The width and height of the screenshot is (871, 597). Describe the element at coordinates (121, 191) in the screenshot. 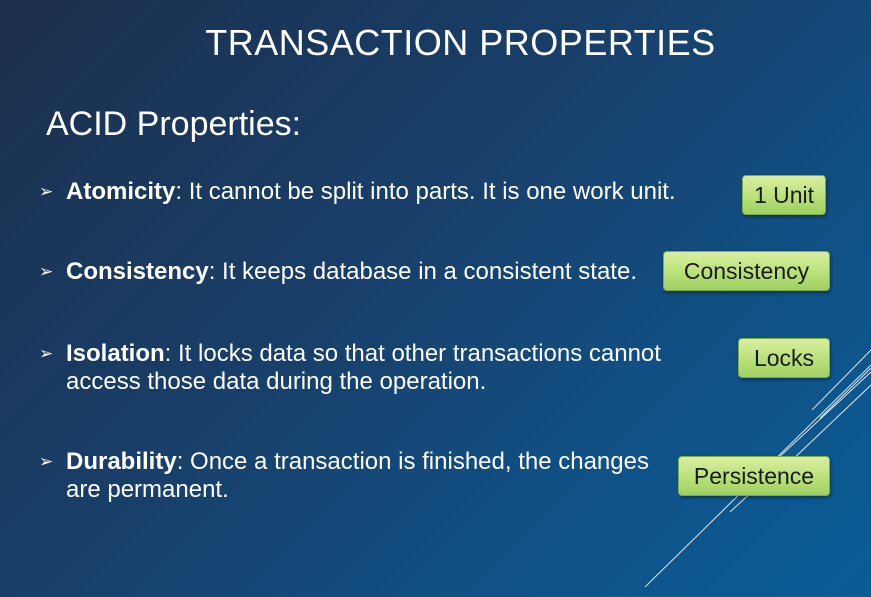

I see `bullet-term: Atomicity` at that location.